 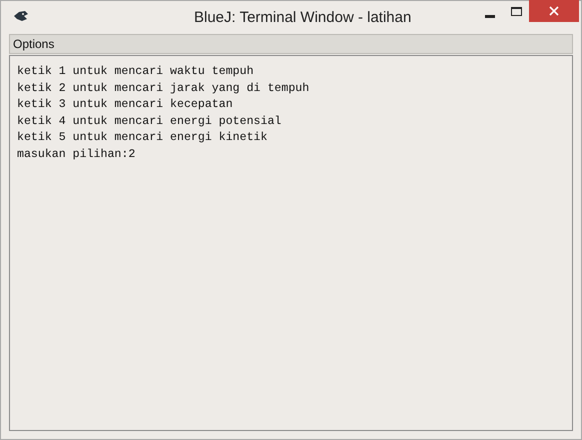 What do you see at coordinates (21, 16) in the screenshot?
I see `app-icon` at bounding box center [21, 16].